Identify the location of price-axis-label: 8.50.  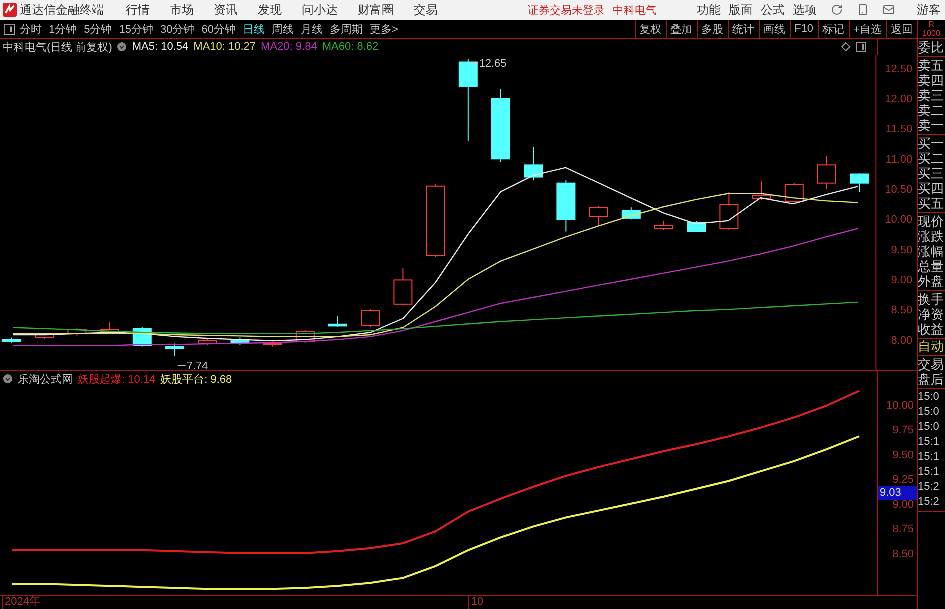
(902, 310).